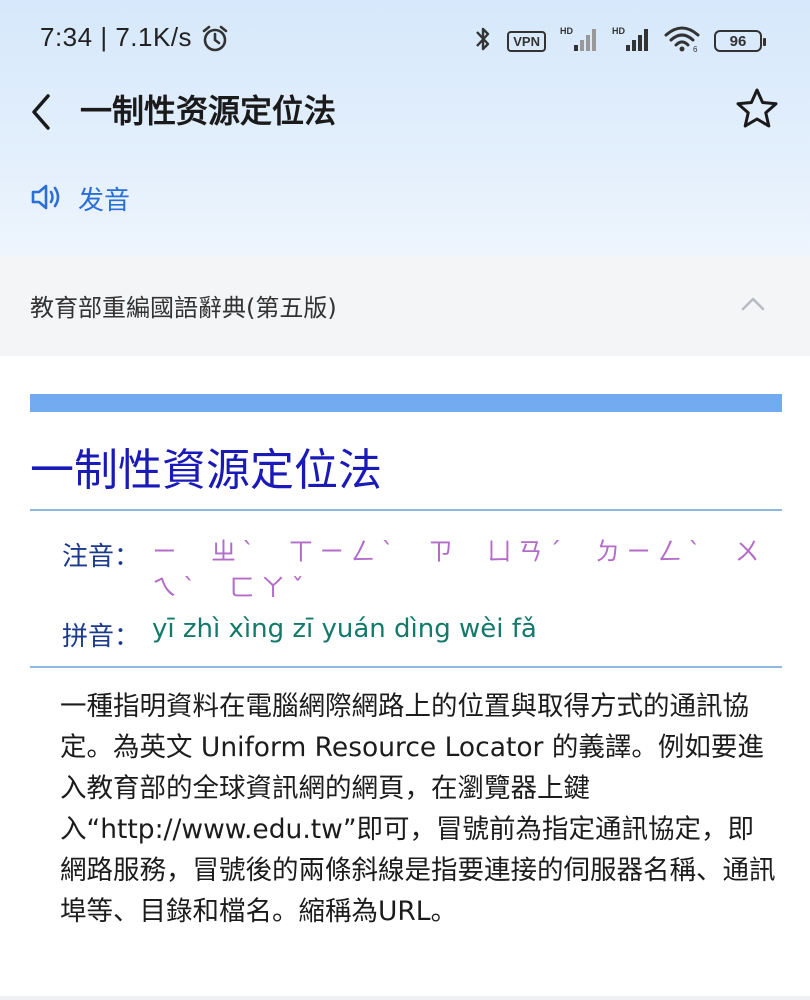  What do you see at coordinates (344, 629) in the screenshot?
I see `pinyin-value: yī zhì xìng zī yuán dìng wèi fǎ` at bounding box center [344, 629].